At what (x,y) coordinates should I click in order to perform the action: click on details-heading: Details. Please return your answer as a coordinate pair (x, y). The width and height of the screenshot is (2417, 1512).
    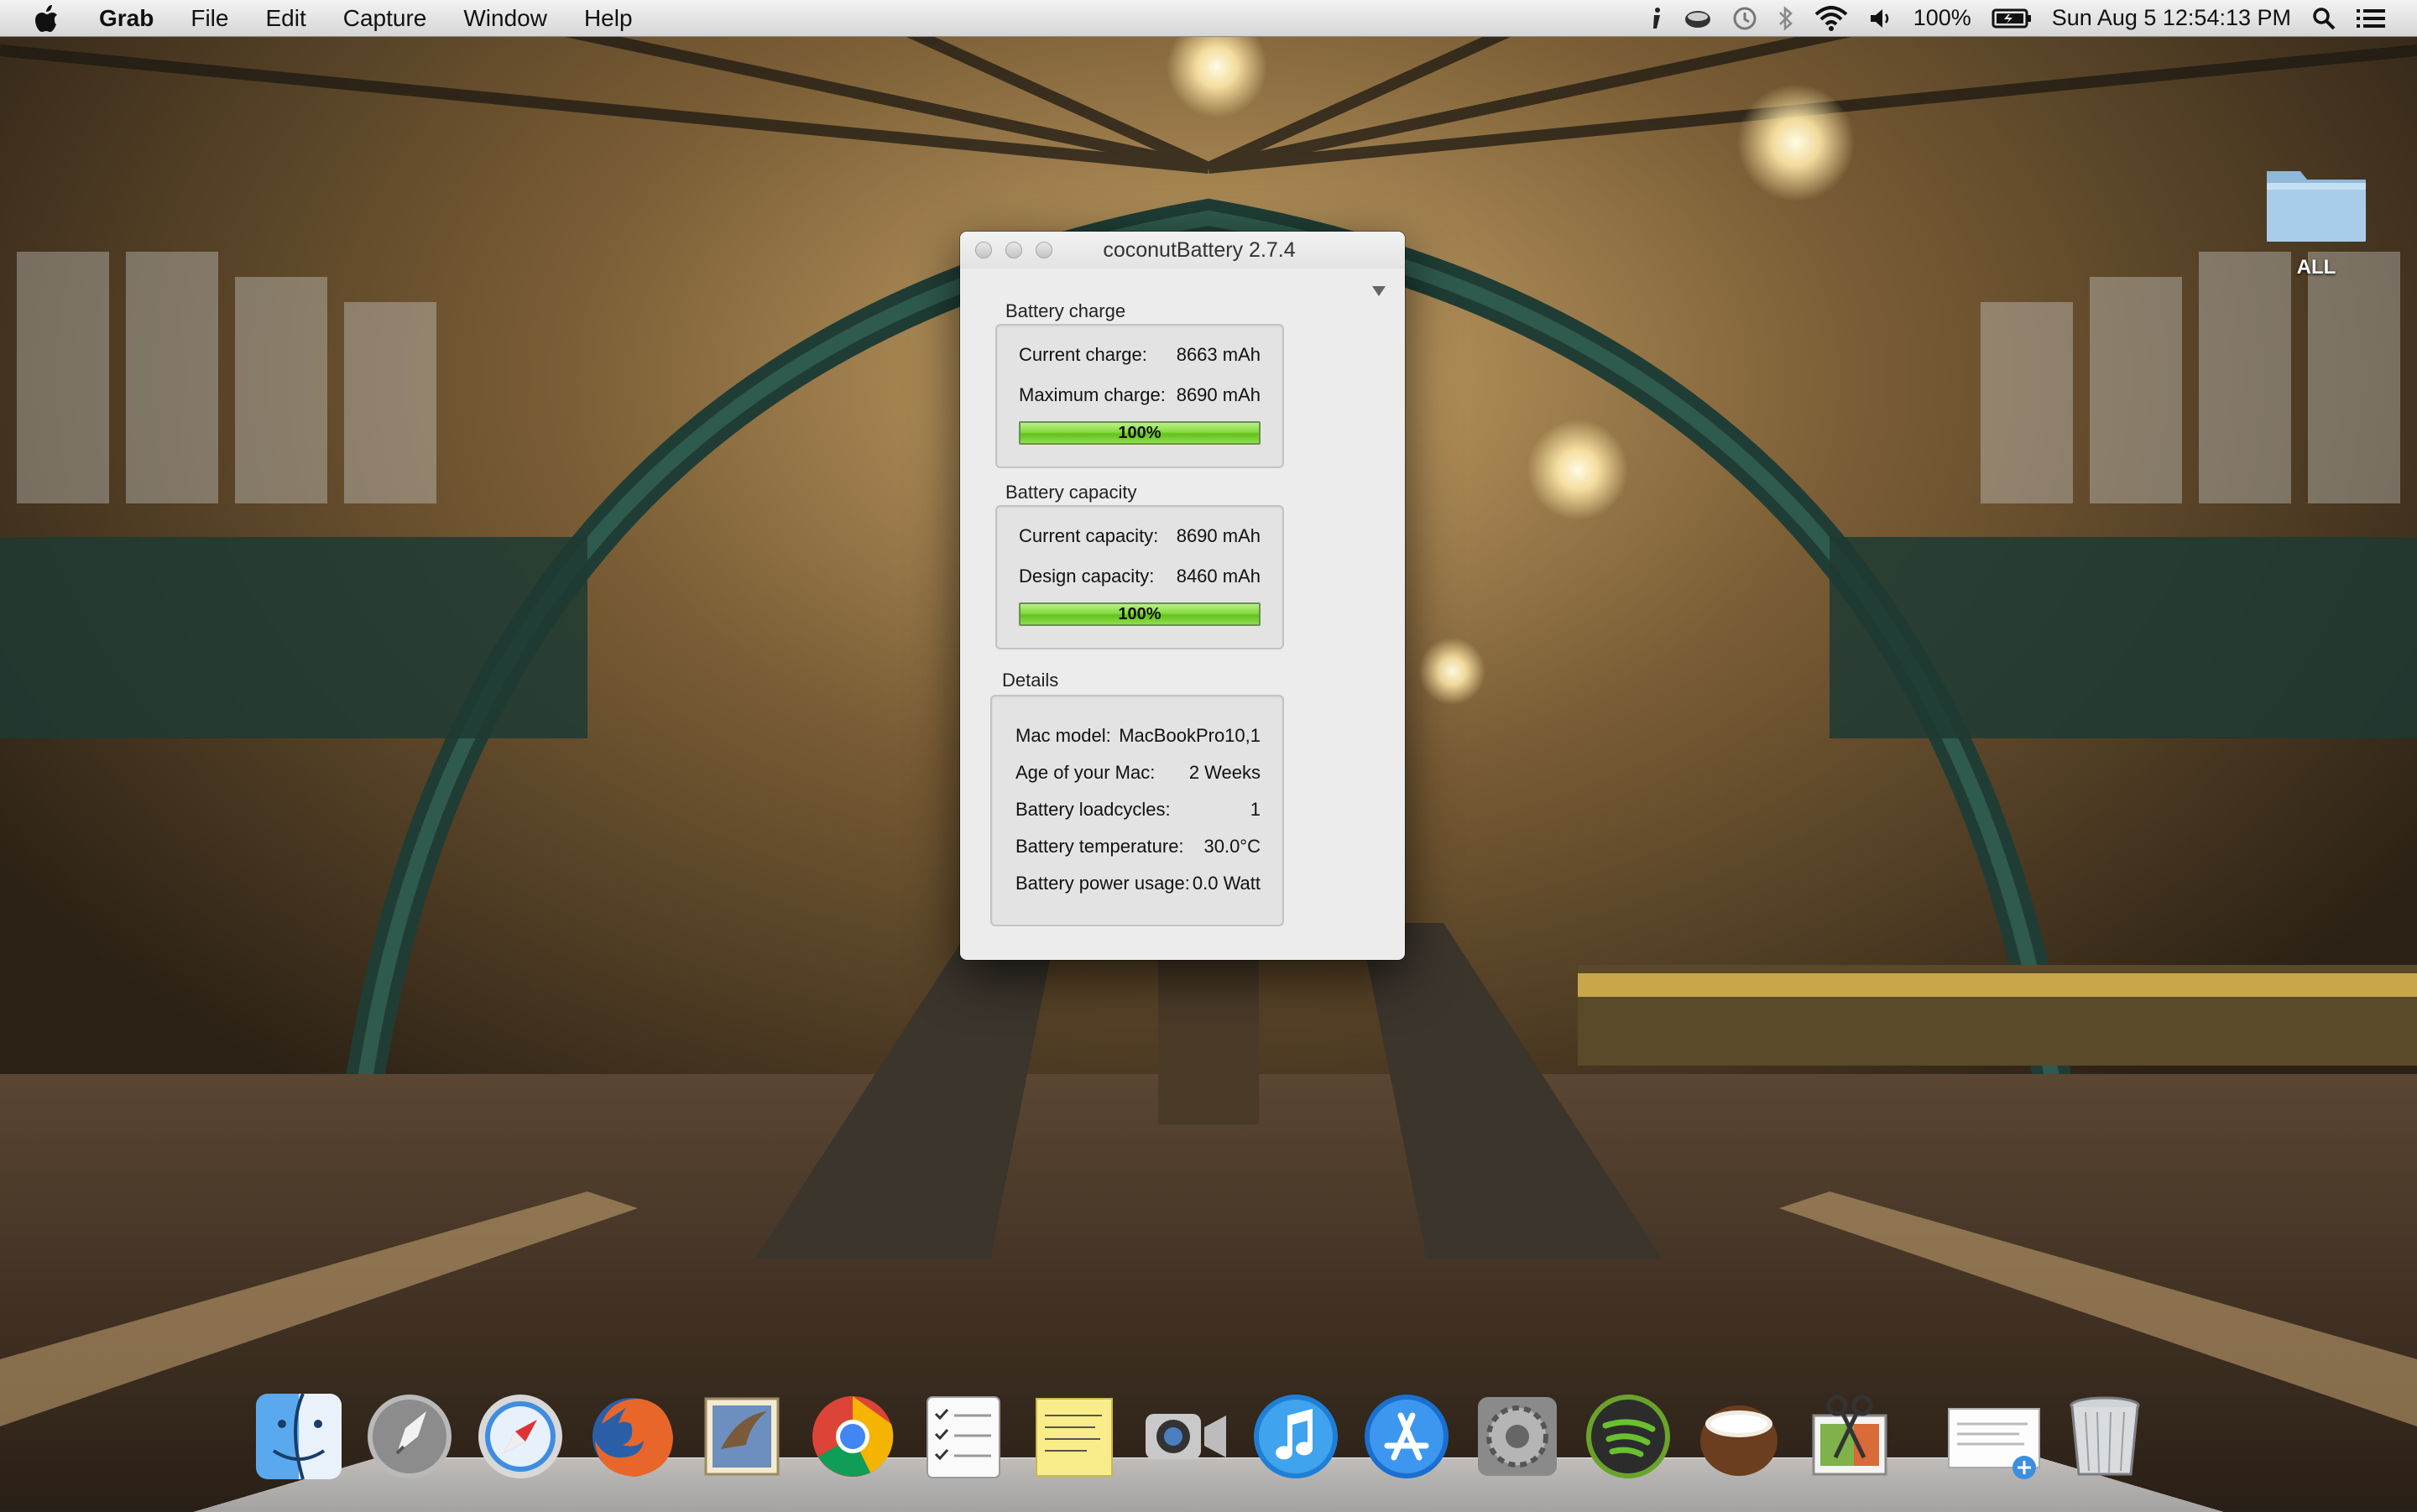
    Looking at the image, I should click on (1030, 681).